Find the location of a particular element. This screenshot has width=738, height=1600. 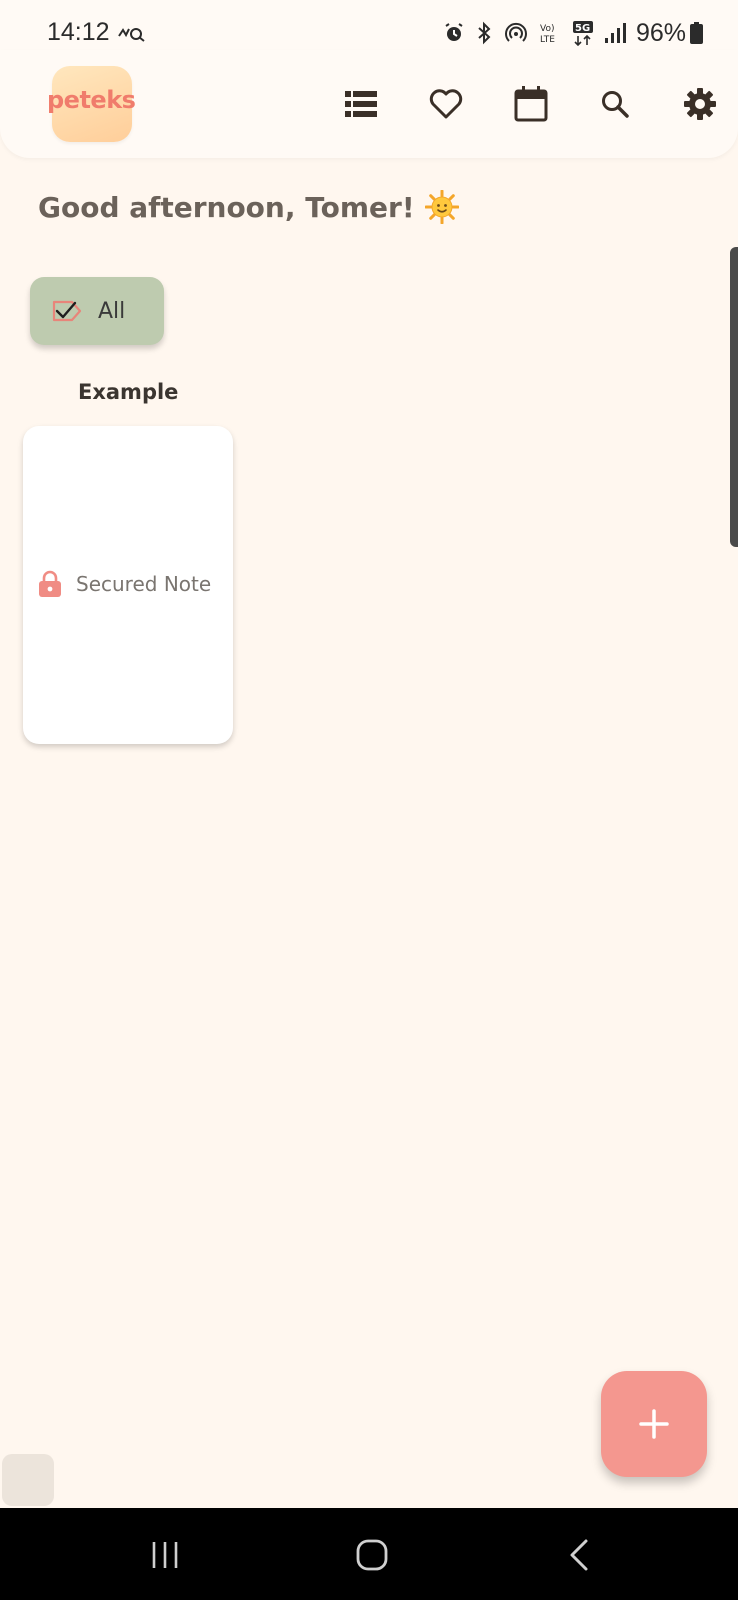

recent-apps-icon is located at coordinates (165, 1555).